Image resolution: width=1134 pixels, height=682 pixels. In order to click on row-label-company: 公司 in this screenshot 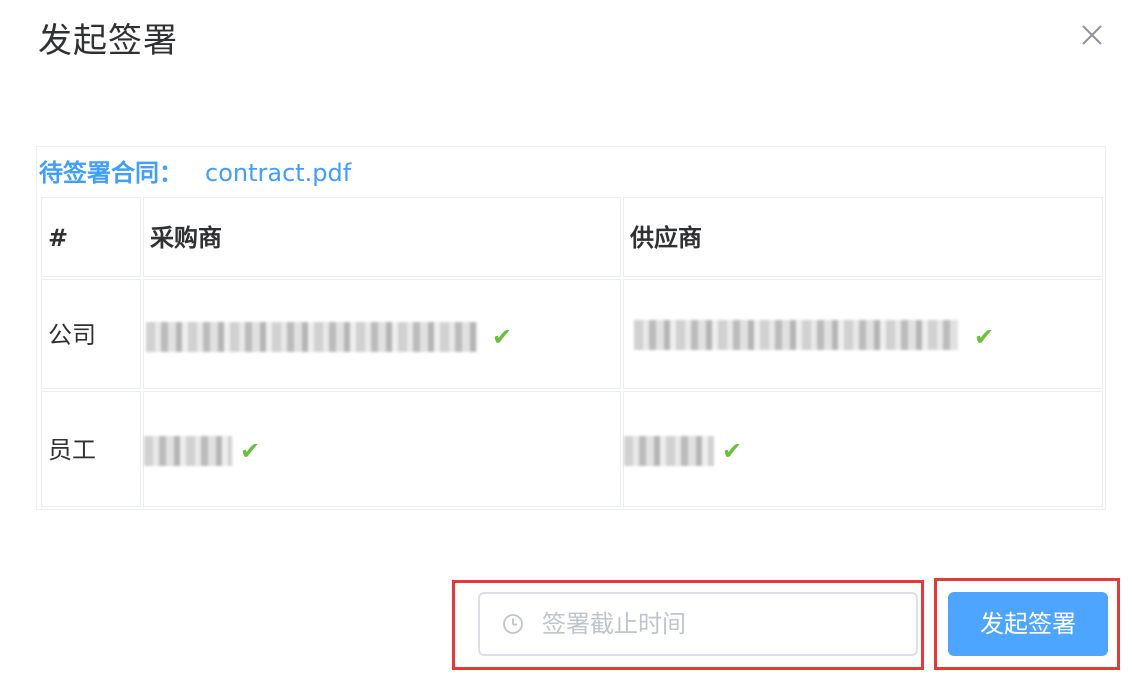, I will do `click(91, 334)`.